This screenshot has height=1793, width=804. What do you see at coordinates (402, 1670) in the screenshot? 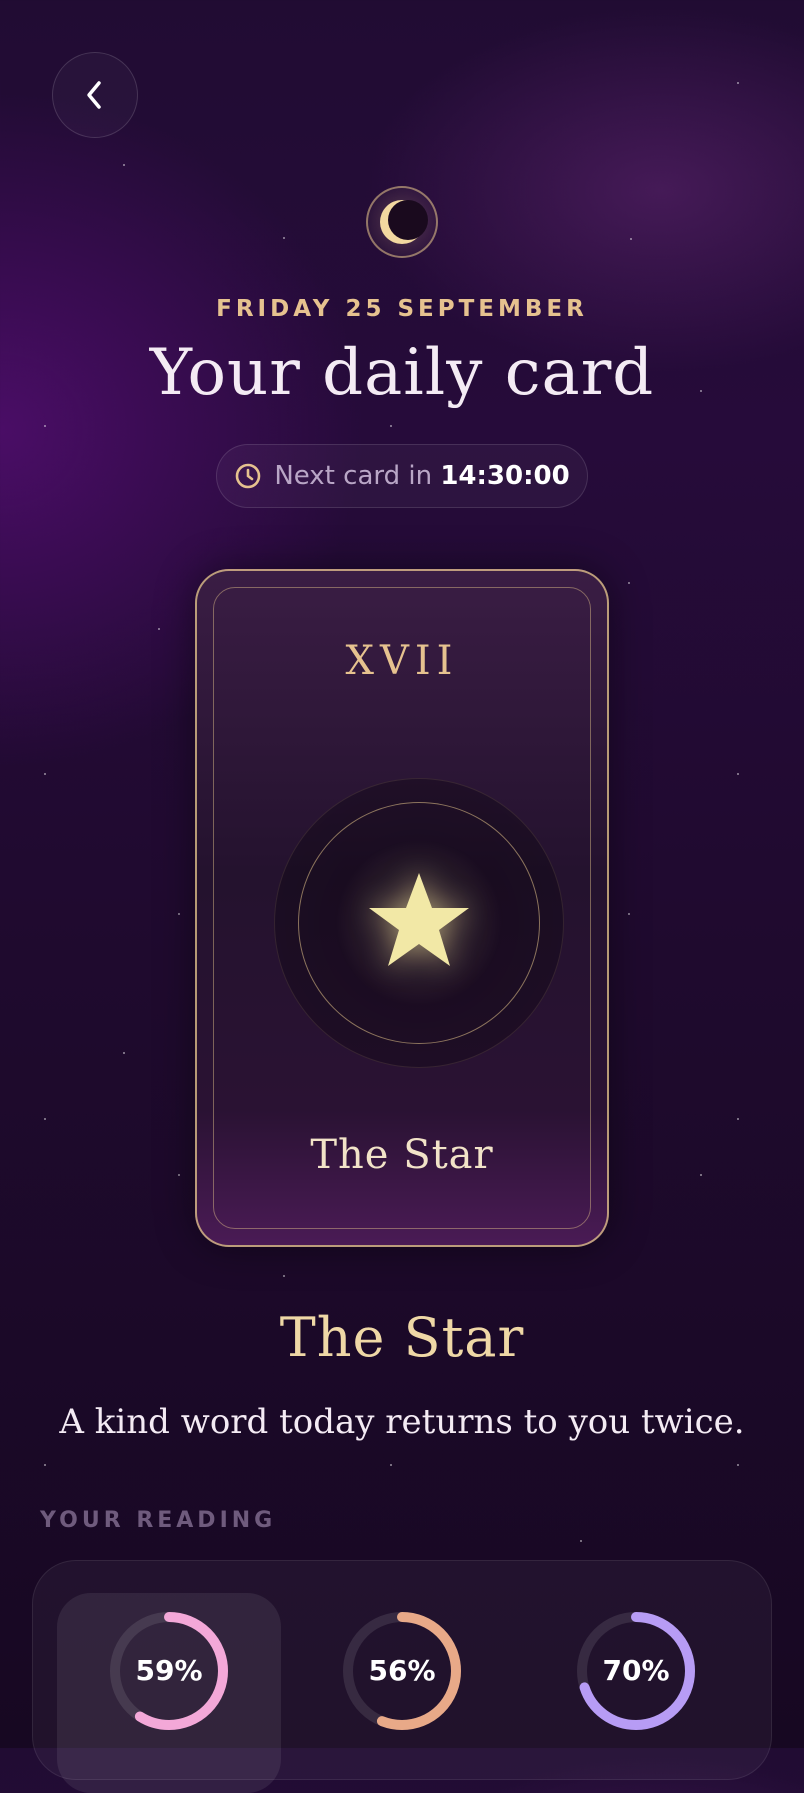
I see `metric-value: 56%` at bounding box center [402, 1670].